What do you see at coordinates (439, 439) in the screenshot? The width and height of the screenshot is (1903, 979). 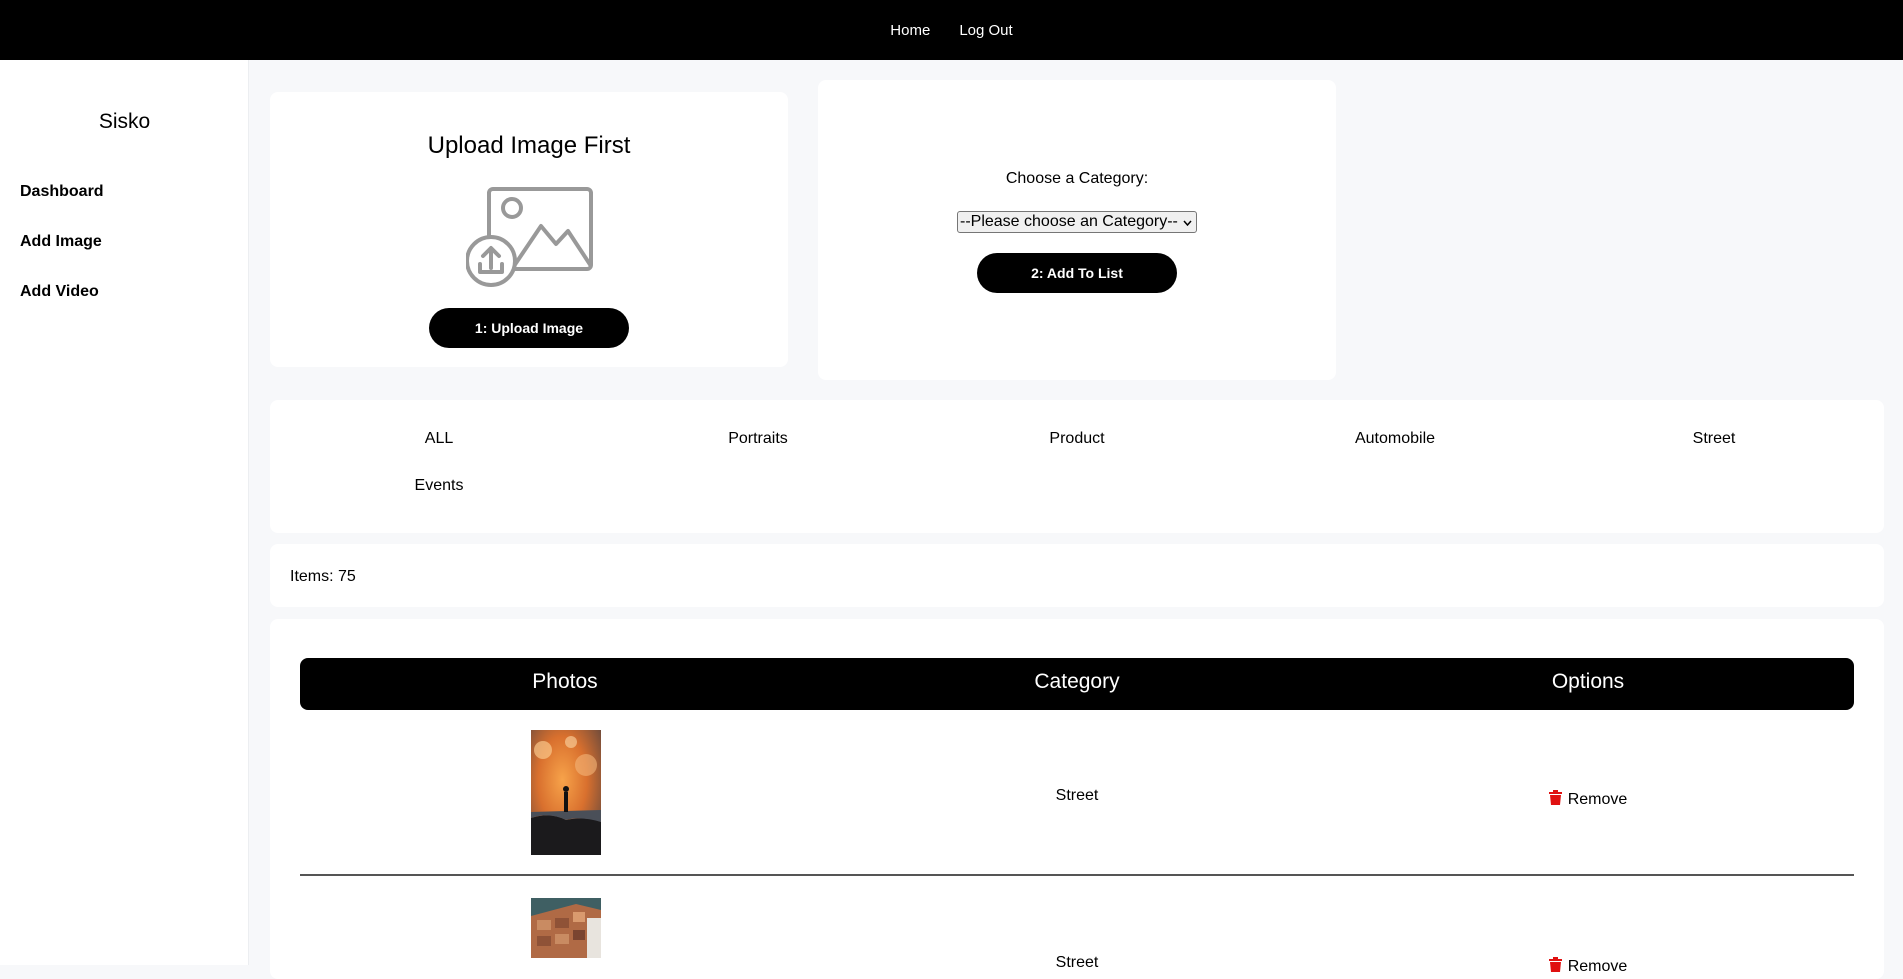 I see `filter-all: ALL` at bounding box center [439, 439].